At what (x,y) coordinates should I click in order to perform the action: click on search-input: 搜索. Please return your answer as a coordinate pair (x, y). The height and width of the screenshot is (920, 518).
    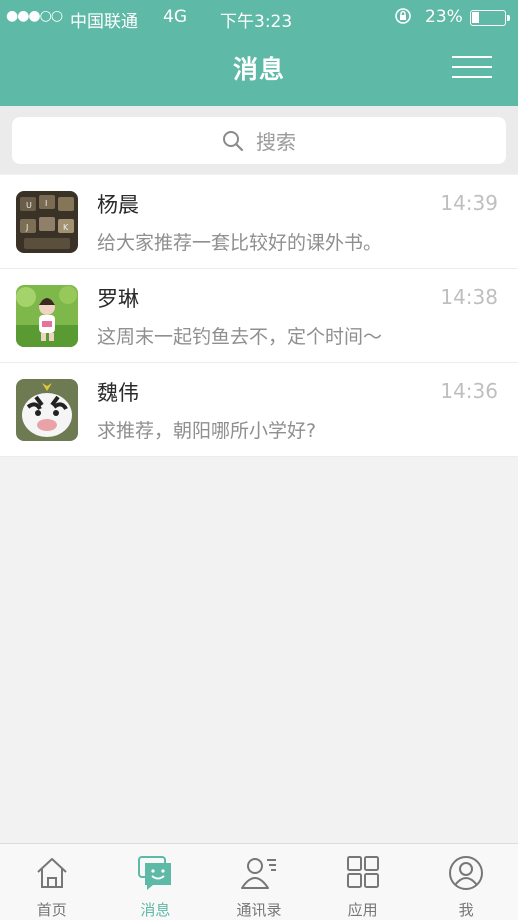
    Looking at the image, I should click on (259, 140).